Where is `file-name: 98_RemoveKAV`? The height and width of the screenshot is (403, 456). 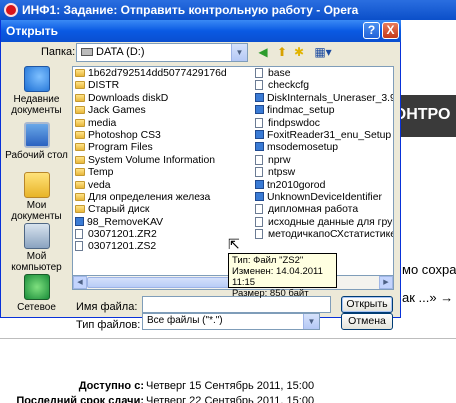 file-name: 98_RemoveKAV is located at coordinates (125, 222).